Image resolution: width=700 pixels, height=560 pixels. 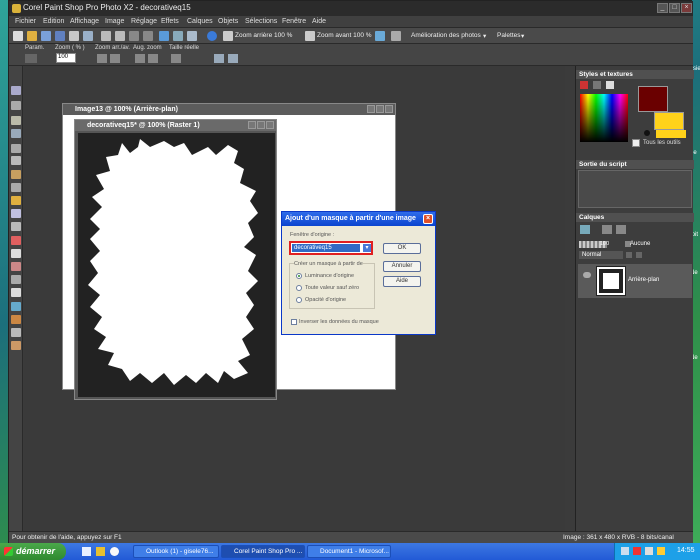 What do you see at coordinates (140, 58) in the screenshot?
I see `aug-zoom-icon` at bounding box center [140, 58].